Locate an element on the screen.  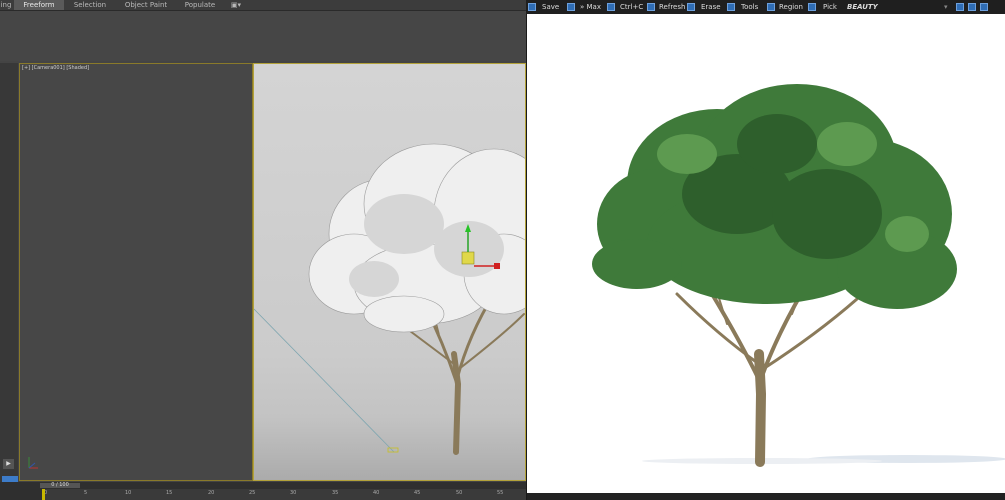
zoom-fit-icon is located at coordinates (972, 7).